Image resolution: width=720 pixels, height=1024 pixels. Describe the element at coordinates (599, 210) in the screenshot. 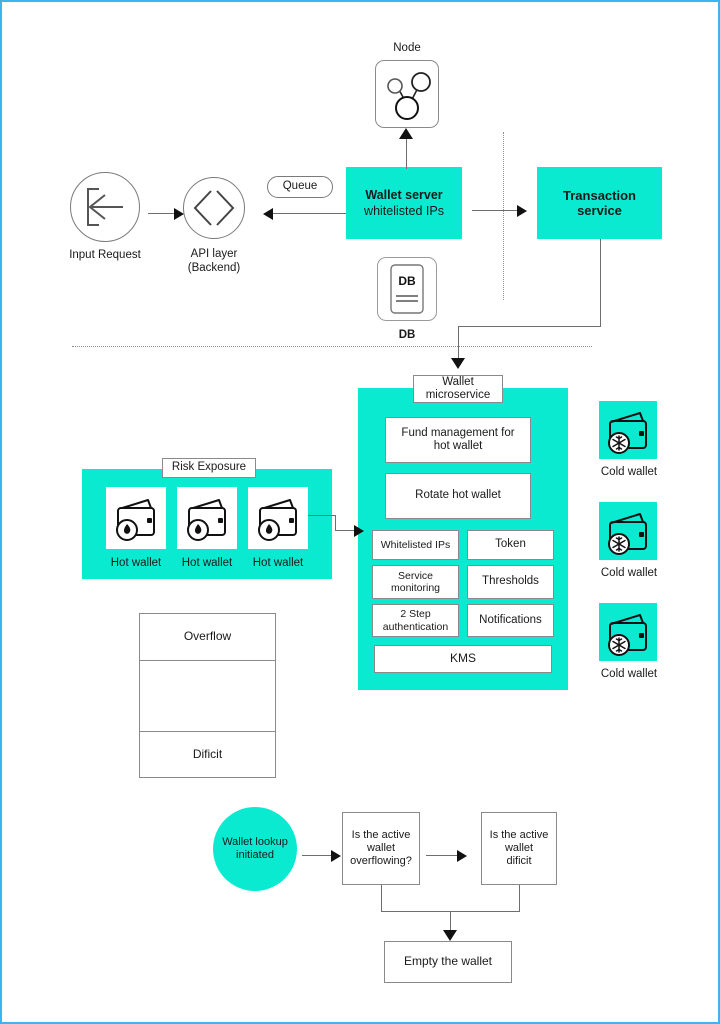

I see `transaction-service-subtitle: service` at that location.